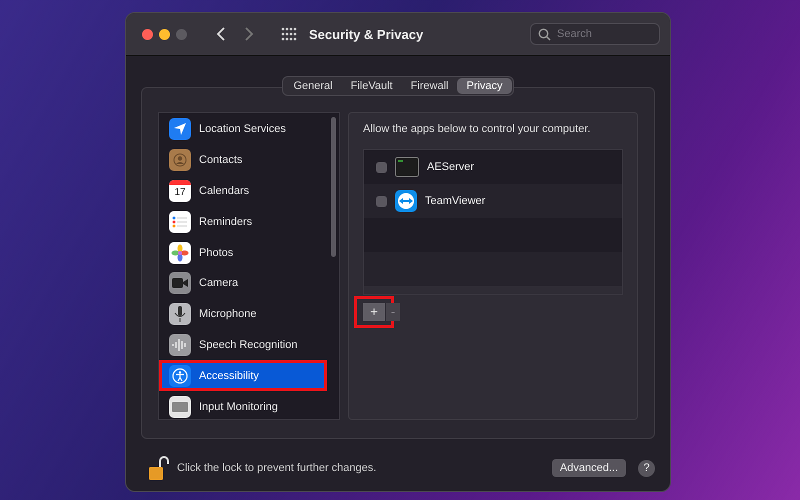 This screenshot has height=500, width=800. Describe the element at coordinates (243, 405) in the screenshot. I see `sidebar-item: Input Monitoring` at that location.